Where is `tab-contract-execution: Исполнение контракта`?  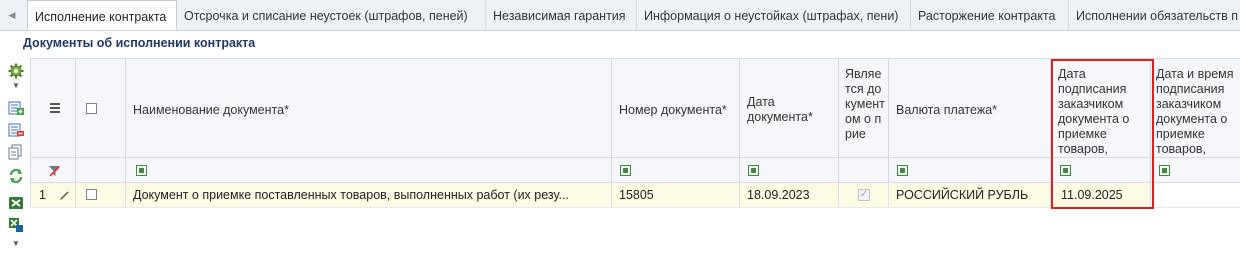
tab-contract-execution: Исполнение контракта is located at coordinates (102, 15).